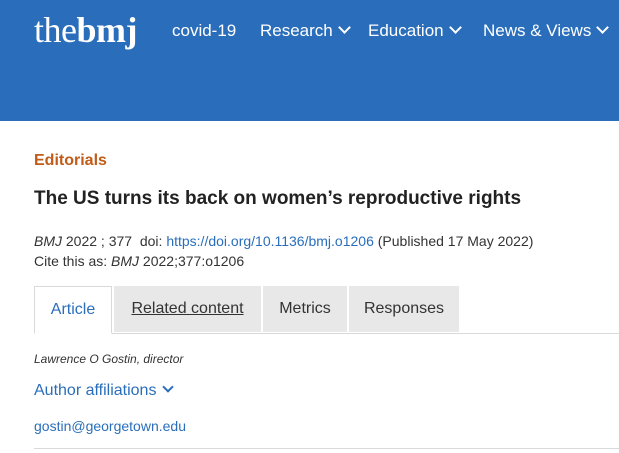 This screenshot has height=453, width=619. Describe the element at coordinates (404, 309) in the screenshot. I see `tab-responses: Responses` at that location.